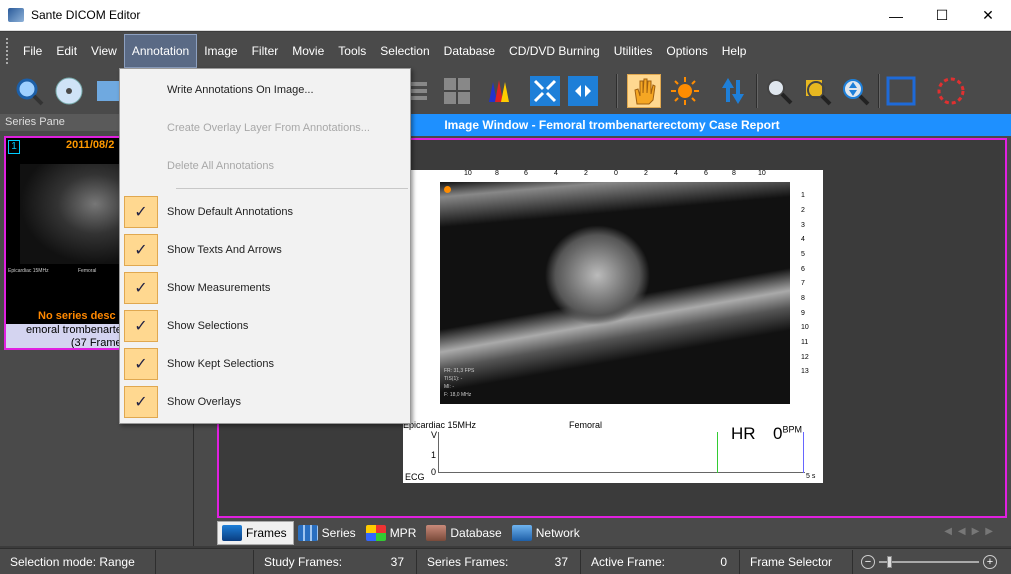  I want to click on selection-mode-text: Selection mode: Range, so click(72, 561).